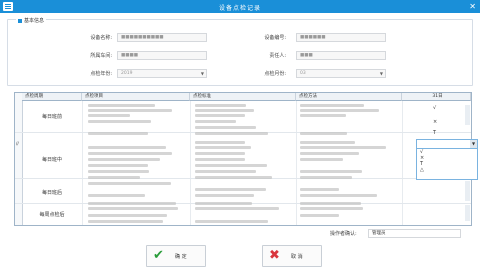 This screenshot has width=480, height=270. I want to click on operator-confirm-label: 操作者确认:, so click(343, 234).